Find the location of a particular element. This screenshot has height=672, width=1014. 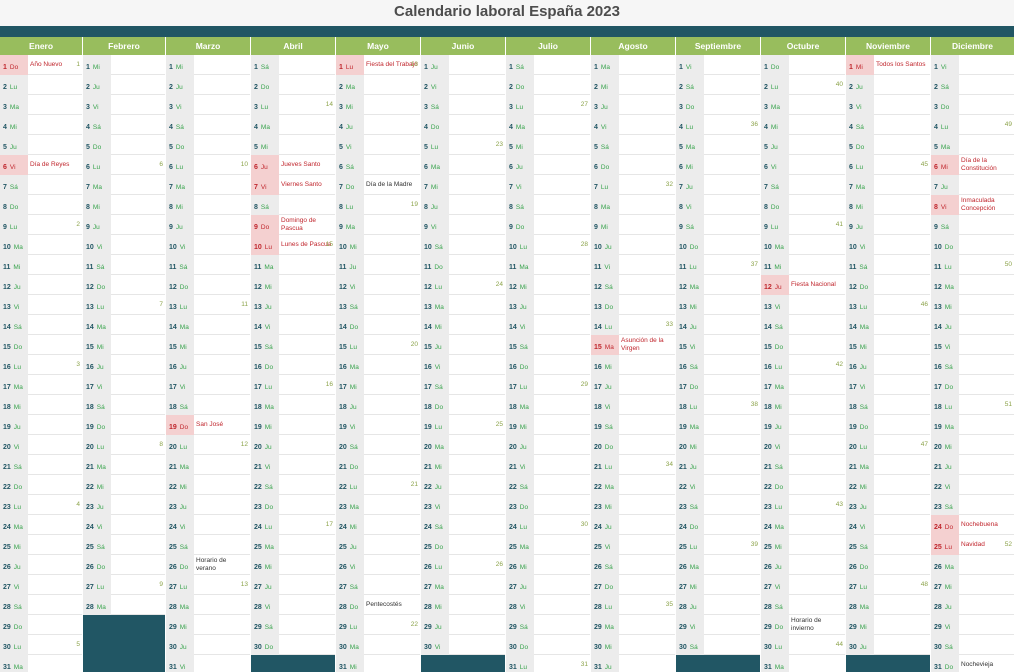

day-row: 31 Do Nochevieja is located at coordinates (972, 663).